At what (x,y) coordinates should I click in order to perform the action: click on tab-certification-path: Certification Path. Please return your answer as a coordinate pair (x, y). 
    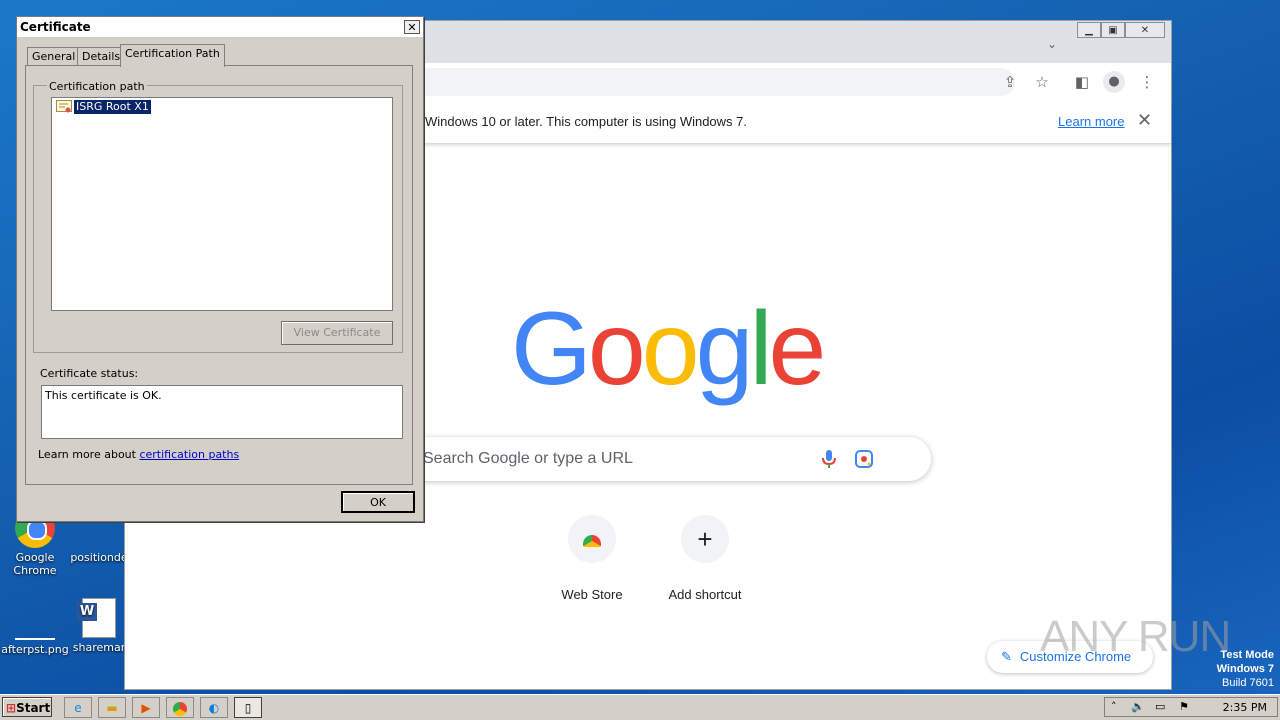
    Looking at the image, I should click on (172, 55).